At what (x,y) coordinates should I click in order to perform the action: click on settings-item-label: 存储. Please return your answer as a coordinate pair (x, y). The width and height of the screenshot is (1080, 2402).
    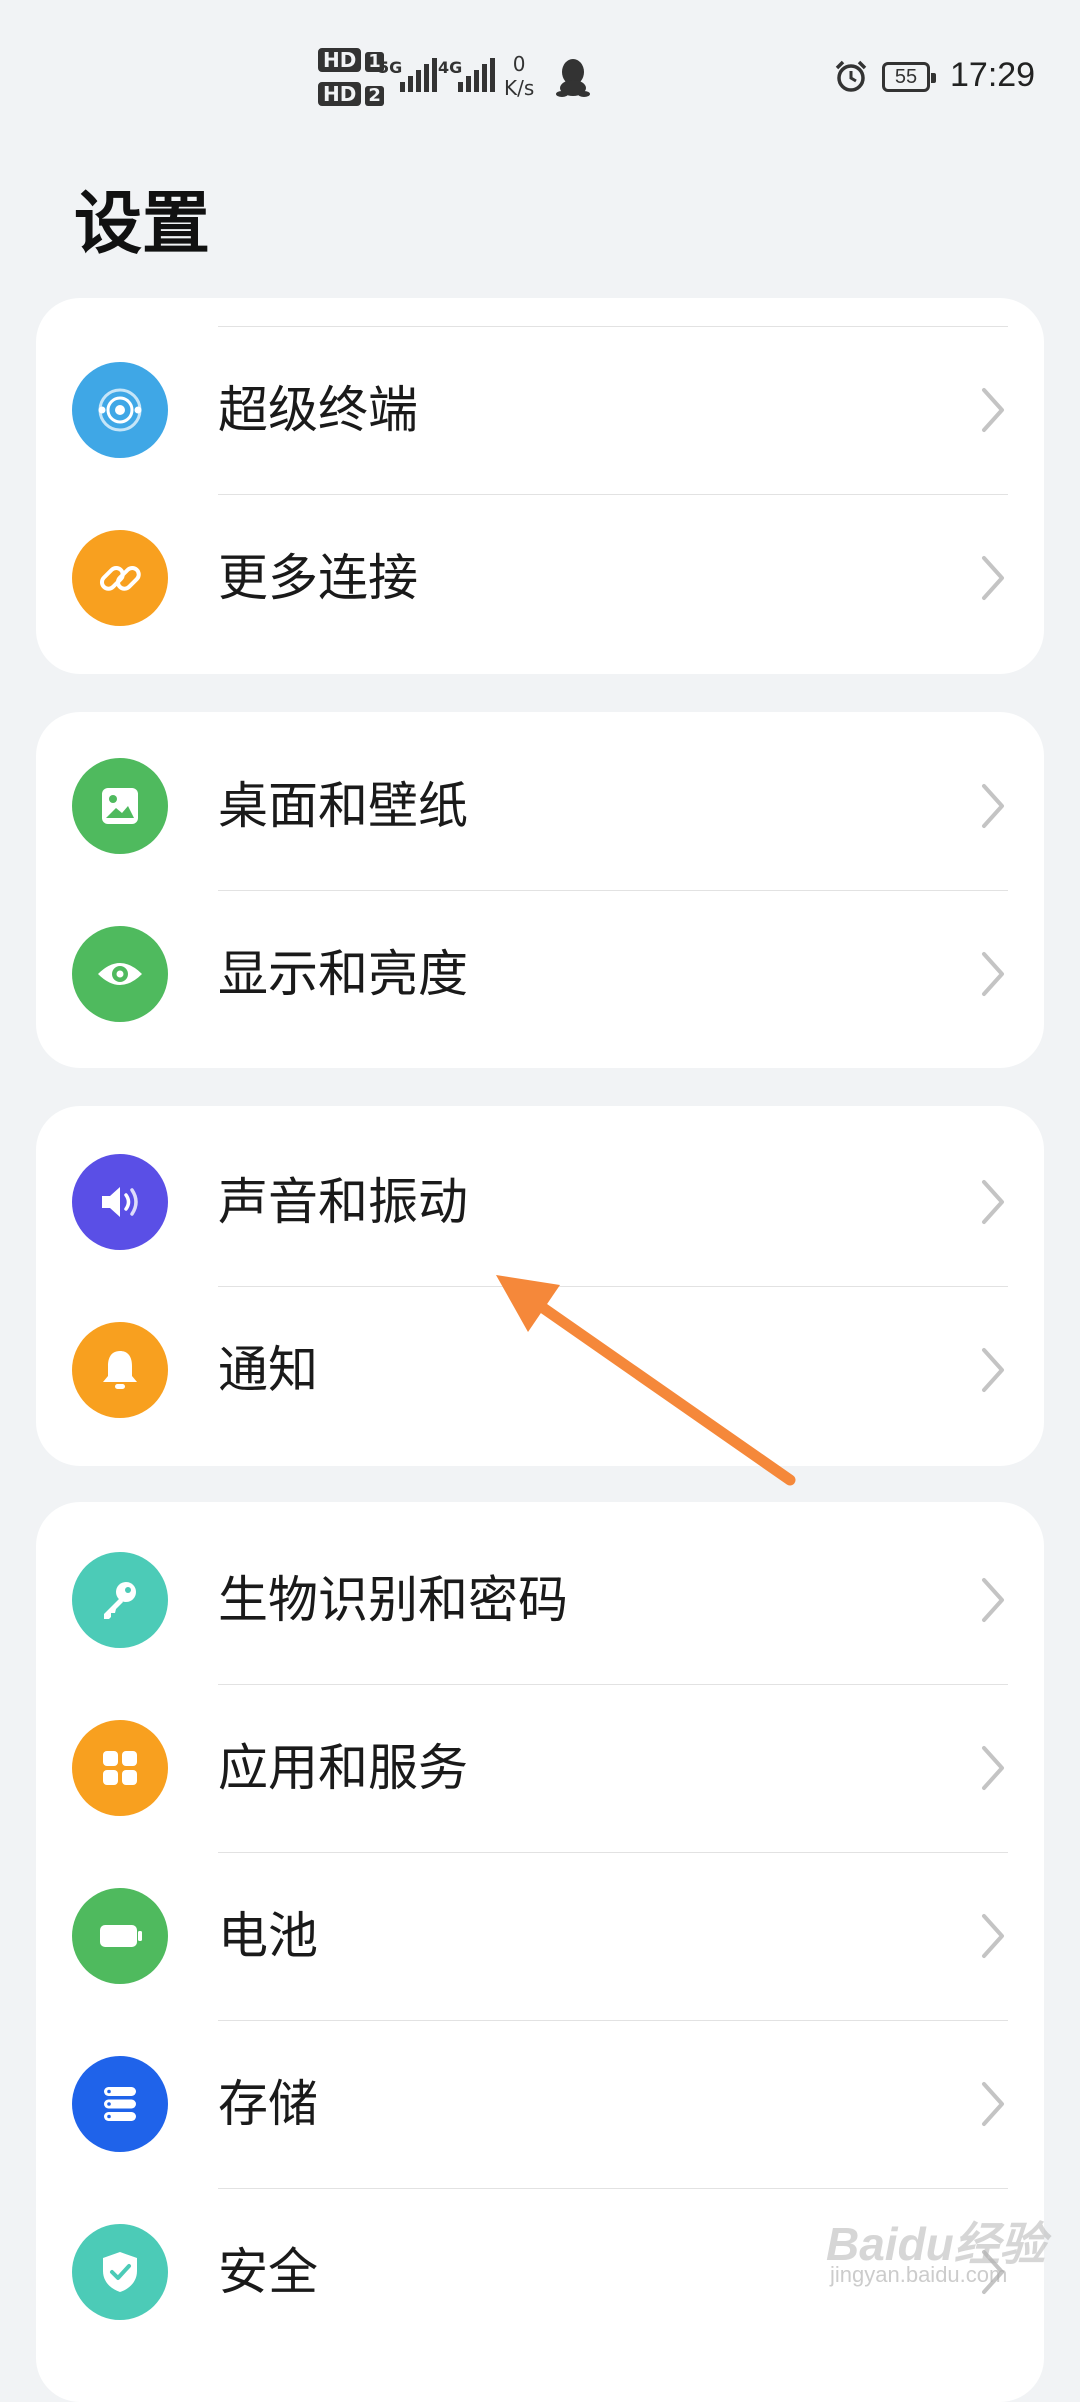
    Looking at the image, I should click on (268, 2104).